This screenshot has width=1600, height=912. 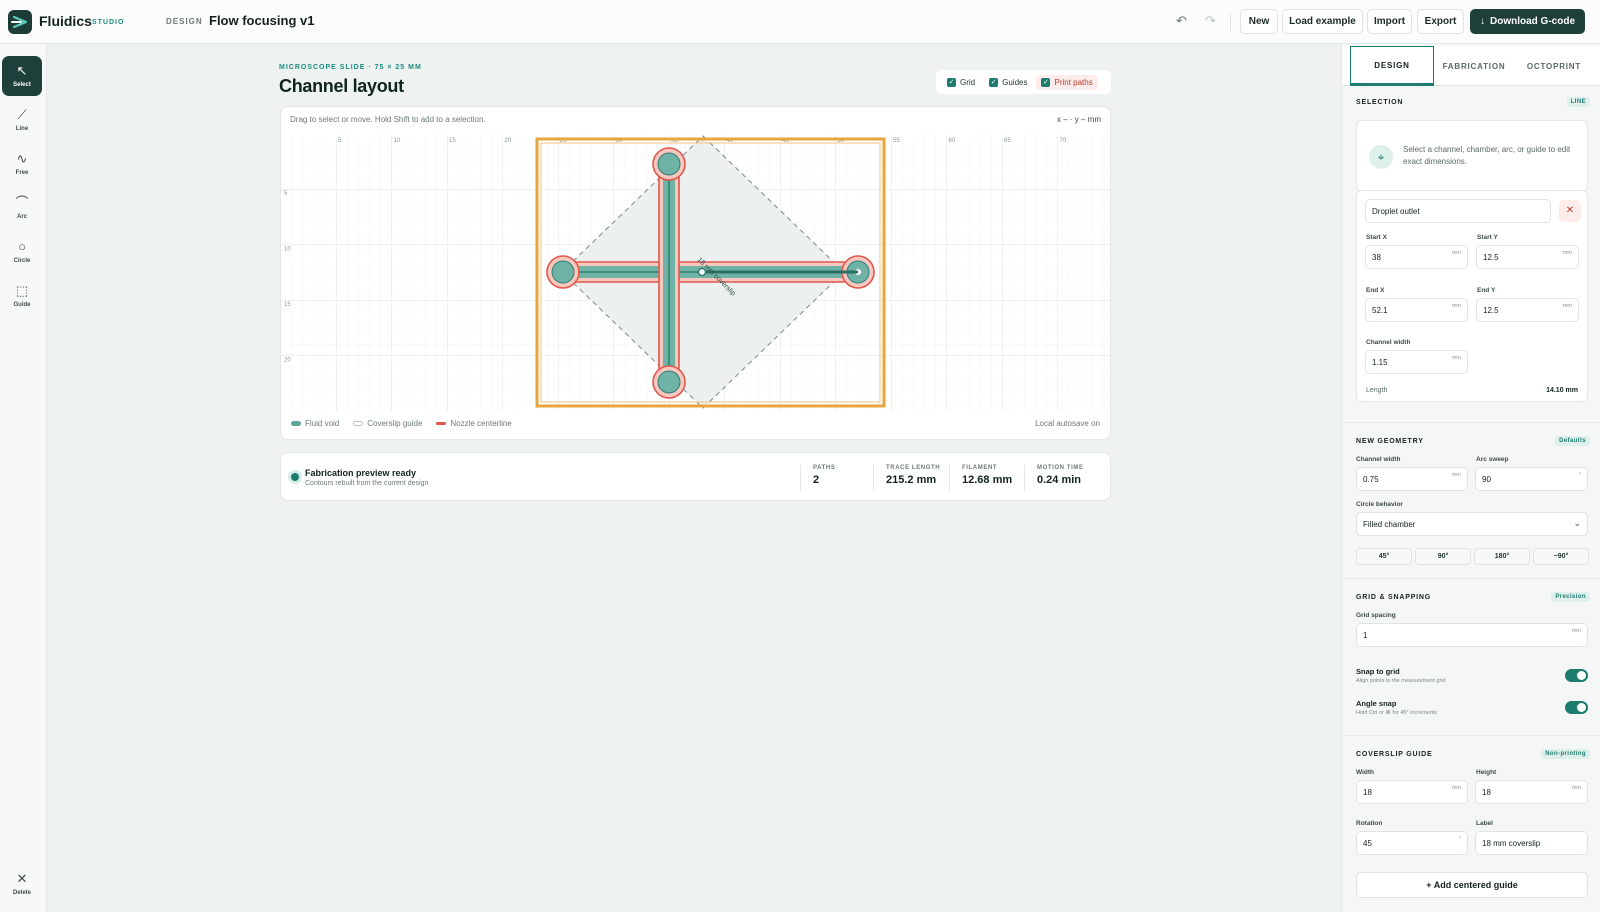 I want to click on stat-filament: FILAMENT 12.68 mm, so click(x=980, y=478).